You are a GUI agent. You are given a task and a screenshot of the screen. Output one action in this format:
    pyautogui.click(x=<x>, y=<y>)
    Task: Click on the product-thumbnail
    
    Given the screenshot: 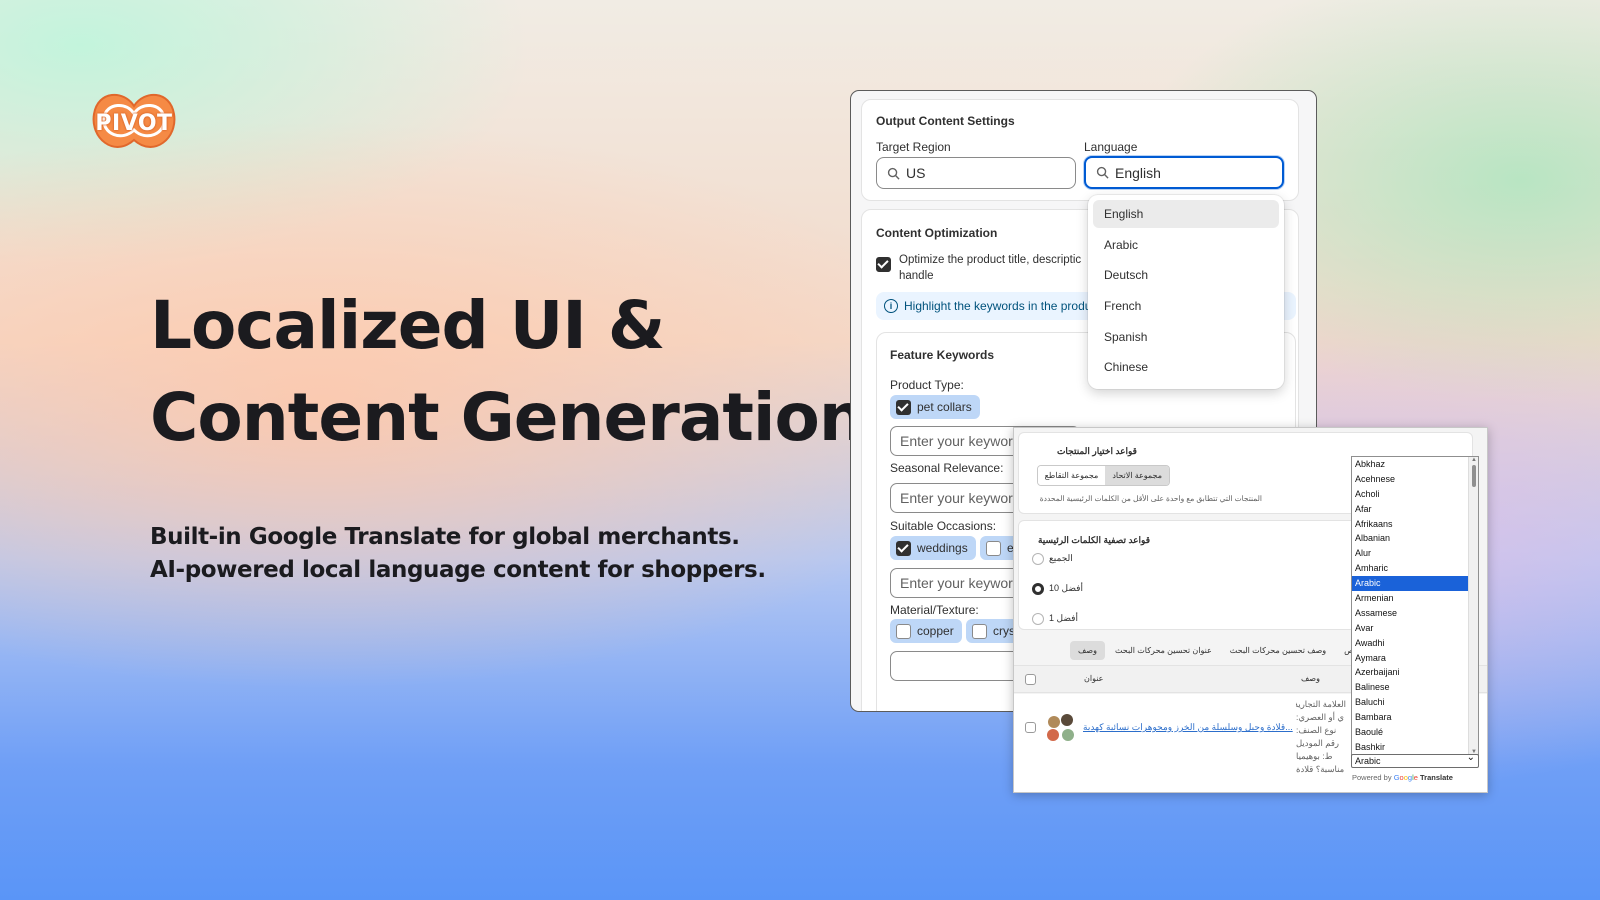 What is the action you would take?
    pyautogui.click(x=1061, y=729)
    